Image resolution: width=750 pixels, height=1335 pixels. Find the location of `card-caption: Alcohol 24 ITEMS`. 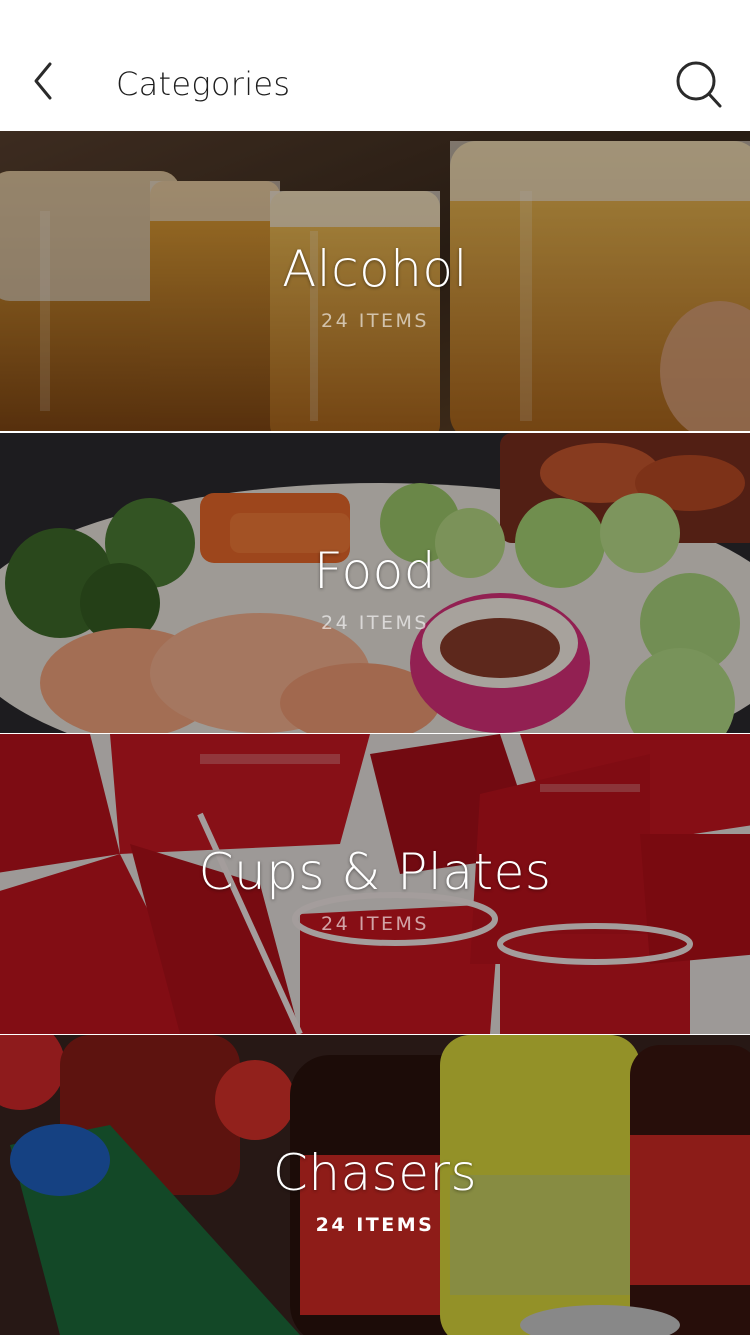

card-caption: Alcohol 24 ITEMS is located at coordinates (375, 286).